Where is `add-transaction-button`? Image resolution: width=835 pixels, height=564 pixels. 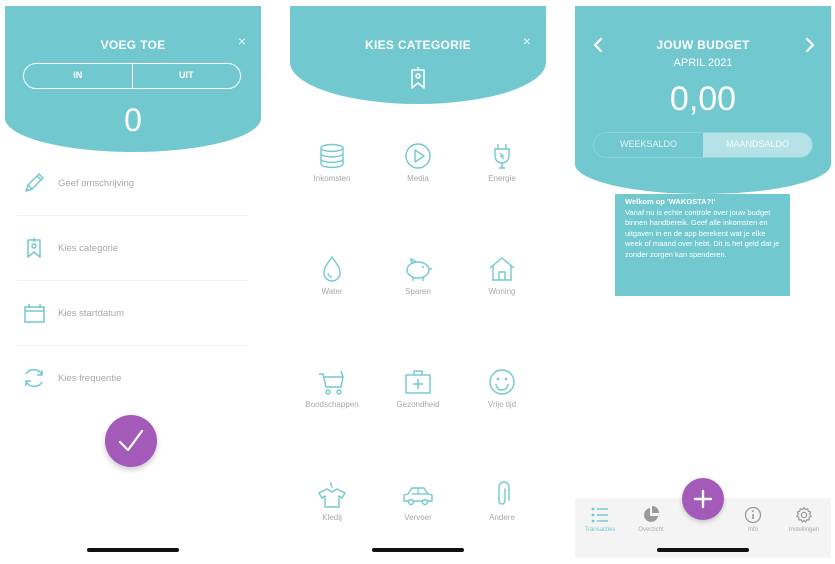
add-transaction-button is located at coordinates (703, 499).